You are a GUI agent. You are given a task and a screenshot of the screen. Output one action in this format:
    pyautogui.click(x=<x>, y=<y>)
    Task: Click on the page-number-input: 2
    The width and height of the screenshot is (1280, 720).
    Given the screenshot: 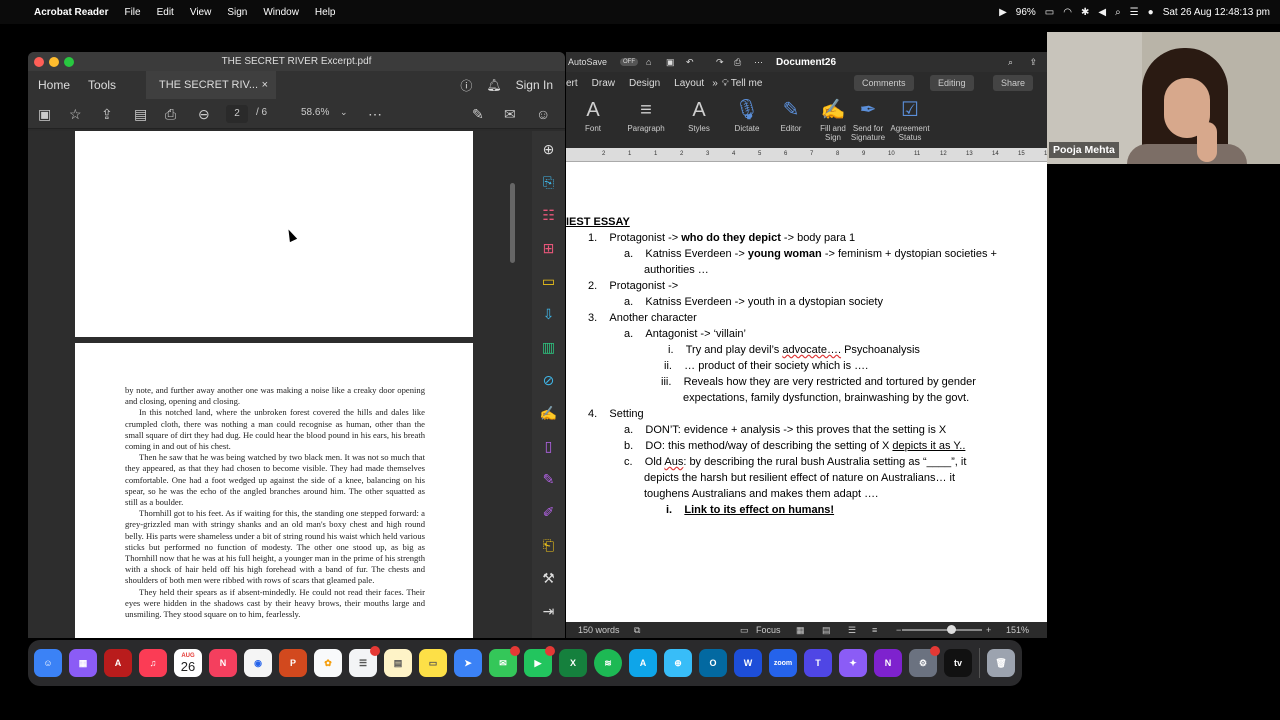 What is the action you would take?
    pyautogui.click(x=237, y=114)
    